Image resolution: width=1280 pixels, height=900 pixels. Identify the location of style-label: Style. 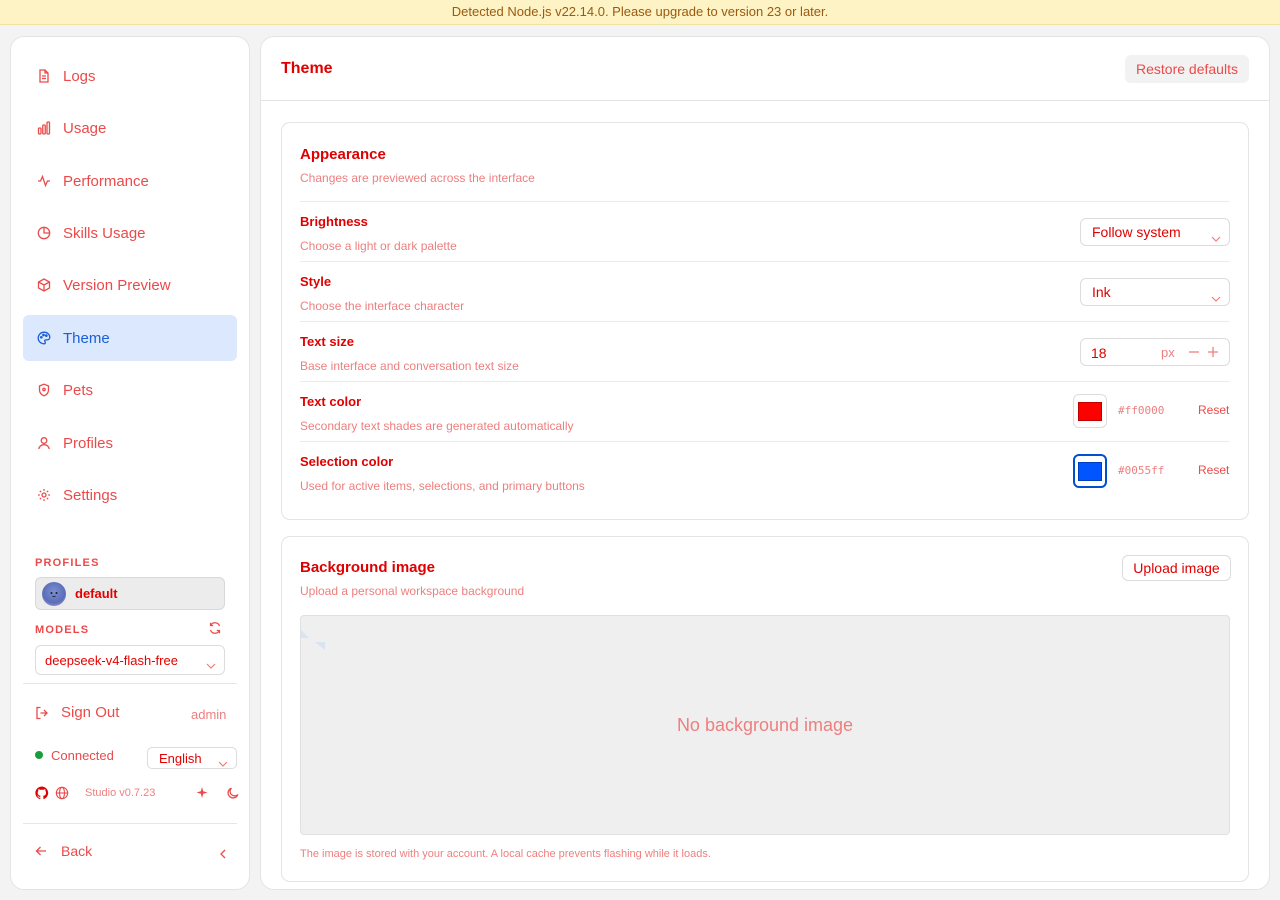
(316, 281).